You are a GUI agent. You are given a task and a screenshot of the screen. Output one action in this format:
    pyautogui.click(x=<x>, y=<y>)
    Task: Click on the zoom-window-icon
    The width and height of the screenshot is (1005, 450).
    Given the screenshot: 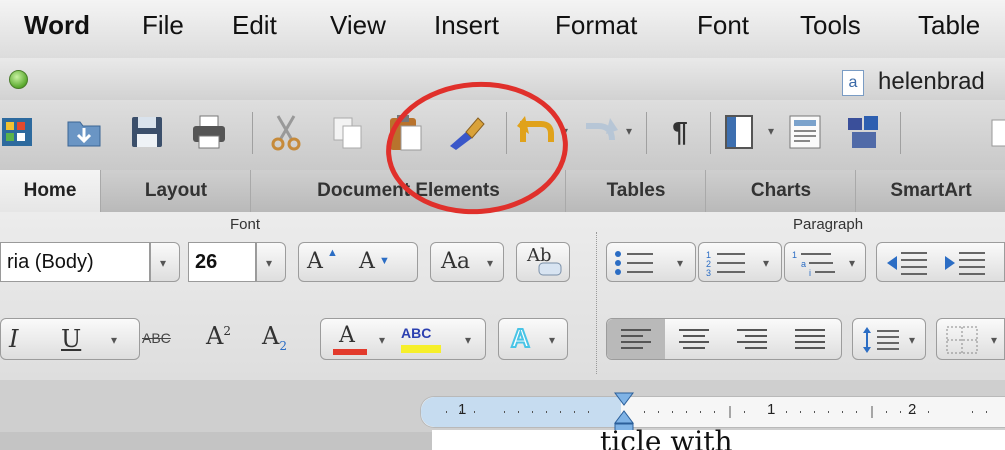 What is the action you would take?
    pyautogui.click(x=18, y=79)
    